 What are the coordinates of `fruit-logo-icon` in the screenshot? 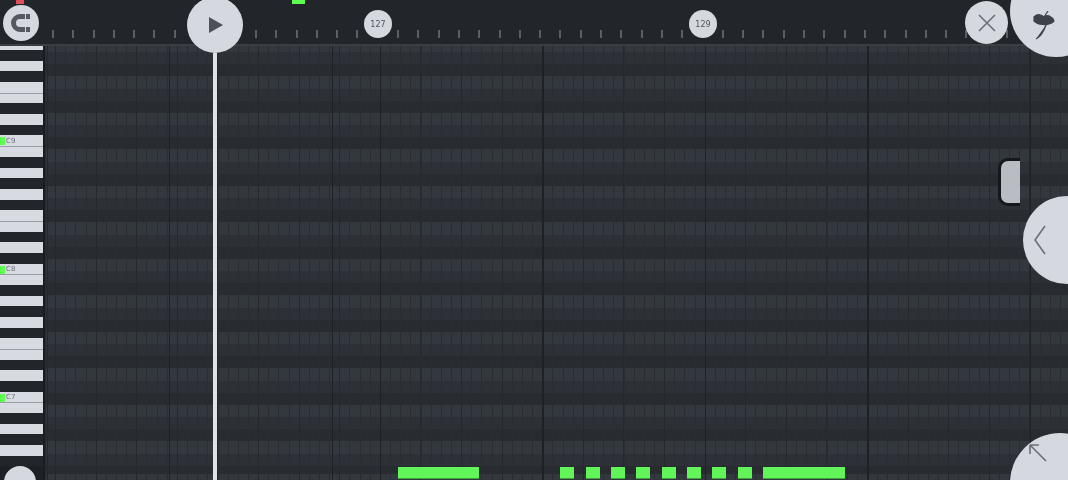 It's located at (1043, 26).